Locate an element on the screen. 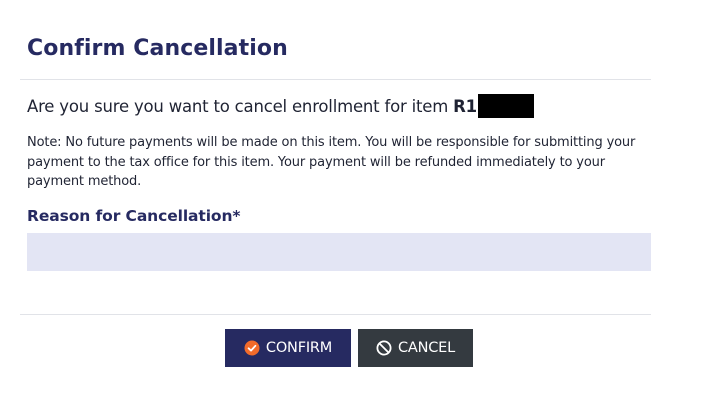 Image resolution: width=706 pixels, height=409 pixels. dialog-title: Confirm Cancellation is located at coordinates (157, 48).